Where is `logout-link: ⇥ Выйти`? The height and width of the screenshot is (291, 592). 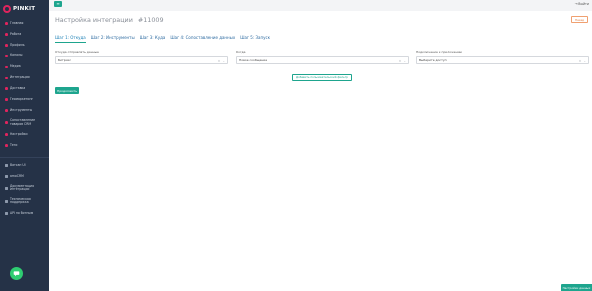
logout-link: ⇥ Выйти is located at coordinates (581, 4).